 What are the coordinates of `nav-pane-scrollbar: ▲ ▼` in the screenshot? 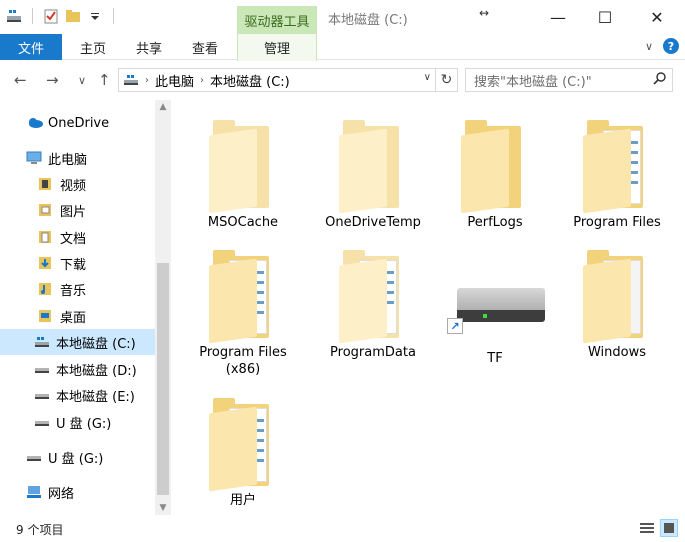 It's located at (163, 307).